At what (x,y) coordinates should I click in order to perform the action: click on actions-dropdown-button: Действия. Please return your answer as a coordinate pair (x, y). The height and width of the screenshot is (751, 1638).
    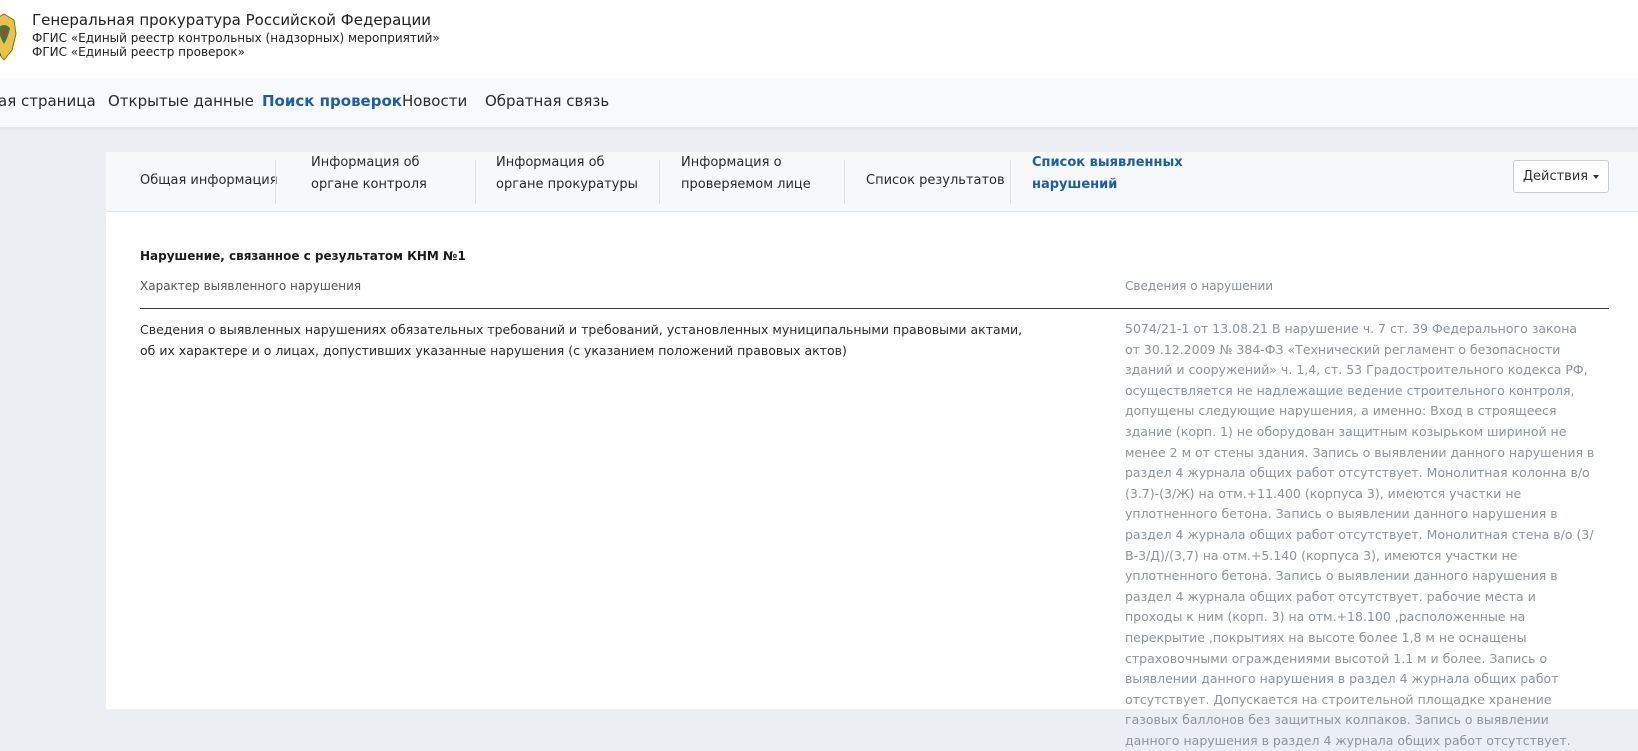
    Looking at the image, I should click on (1561, 176).